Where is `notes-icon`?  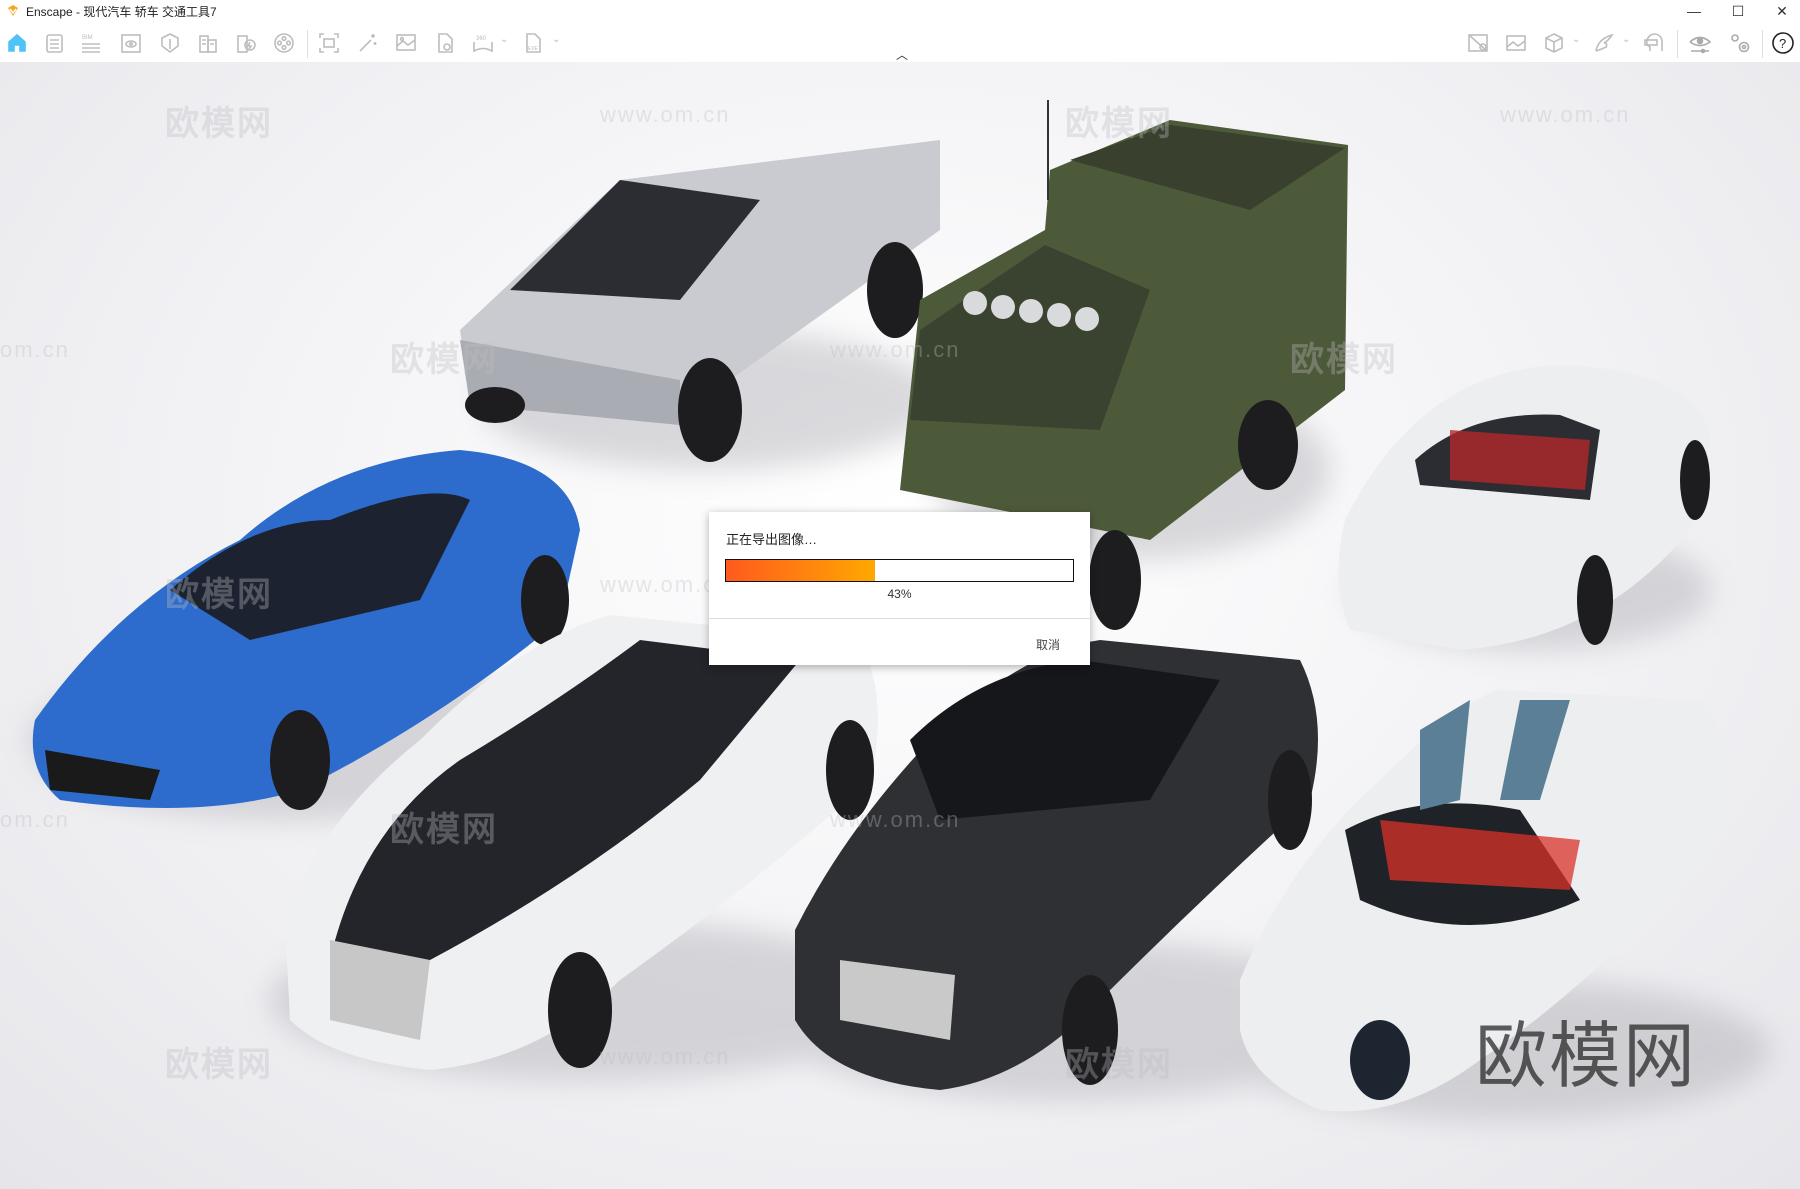
notes-icon is located at coordinates (55, 43).